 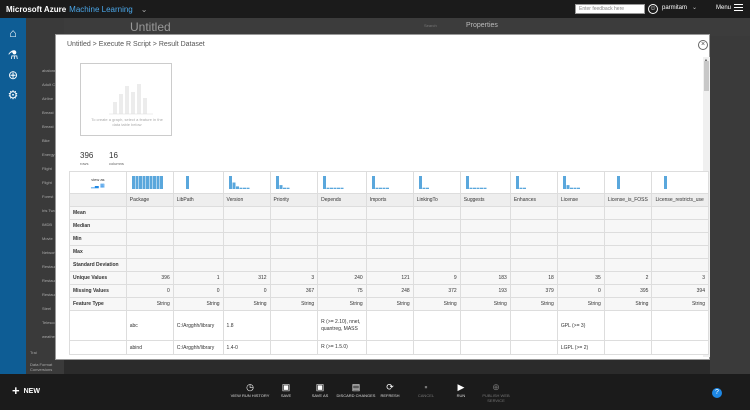 I want to click on home-icon: ⌂, so click(x=13, y=33).